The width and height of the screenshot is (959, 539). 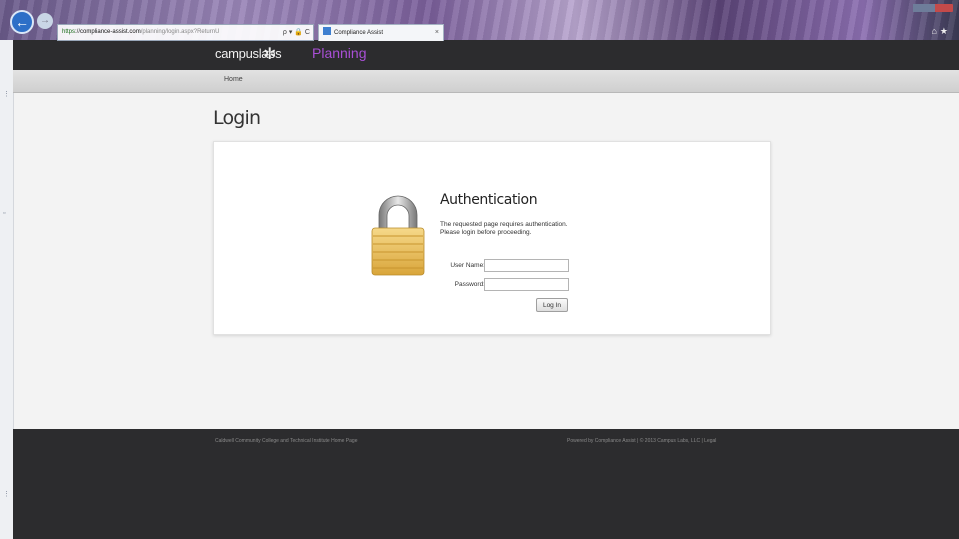 I want to click on app-header: campuslabs ✲ Planning, so click(x=486, y=55).